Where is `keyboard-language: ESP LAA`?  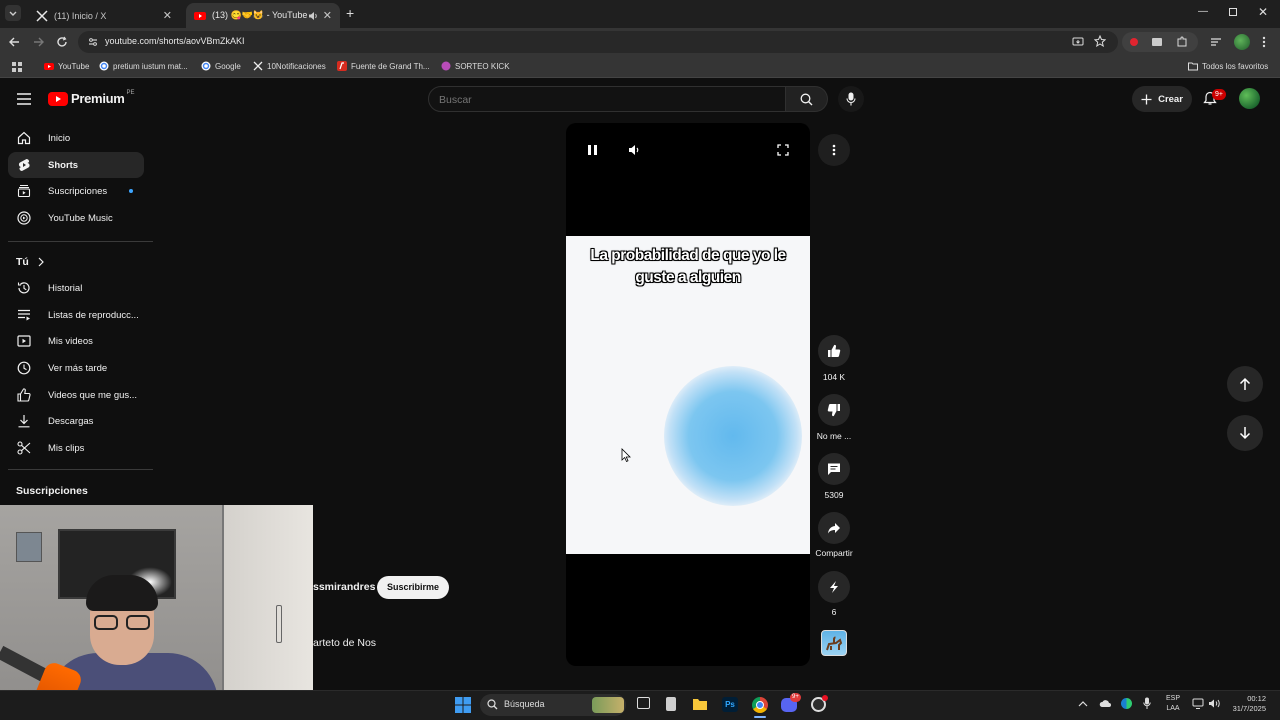
keyboard-language: ESP LAA is located at coordinates (1173, 704).